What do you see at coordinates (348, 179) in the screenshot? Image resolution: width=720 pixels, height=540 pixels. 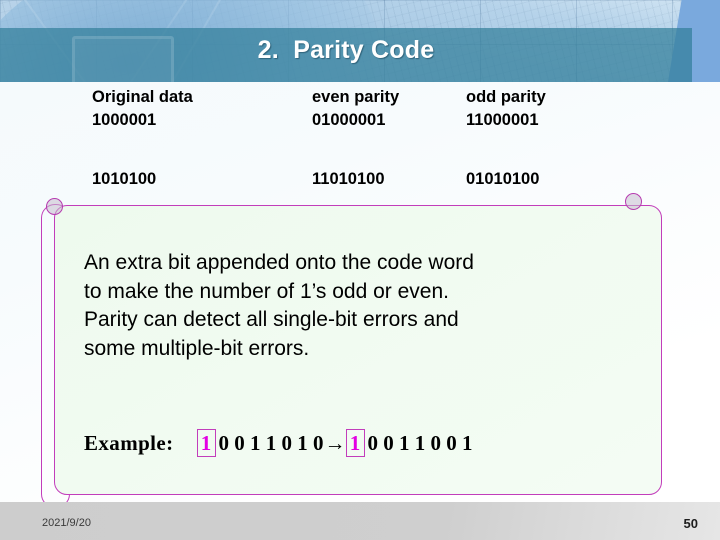 I see `cell-even-parity: 11010100` at bounding box center [348, 179].